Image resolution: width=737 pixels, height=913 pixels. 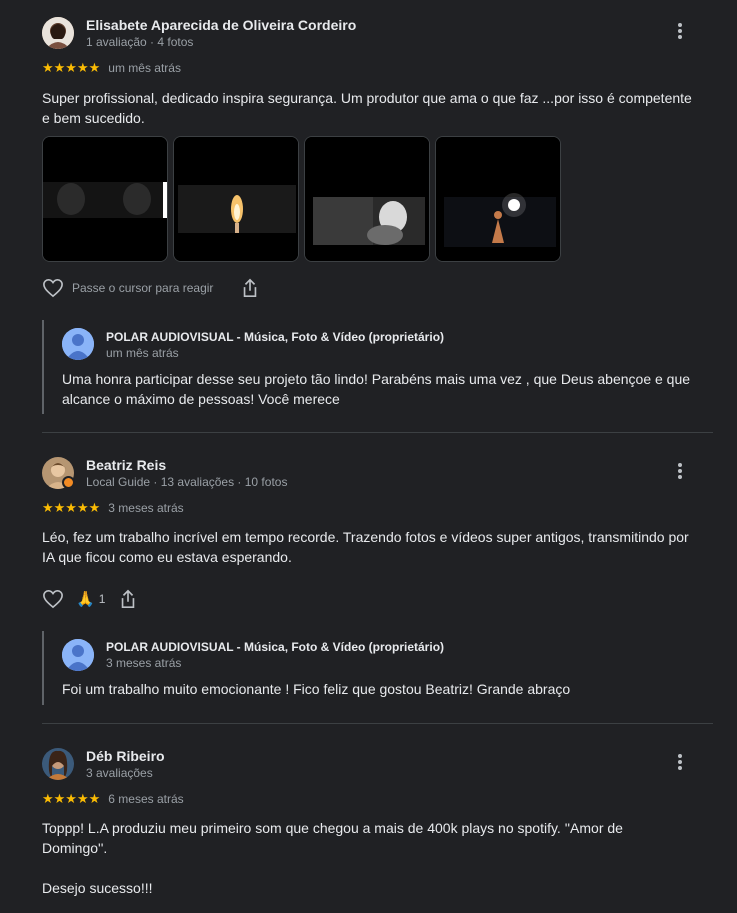 What do you see at coordinates (102, 599) in the screenshot?
I see `reaction-count: 1` at bounding box center [102, 599].